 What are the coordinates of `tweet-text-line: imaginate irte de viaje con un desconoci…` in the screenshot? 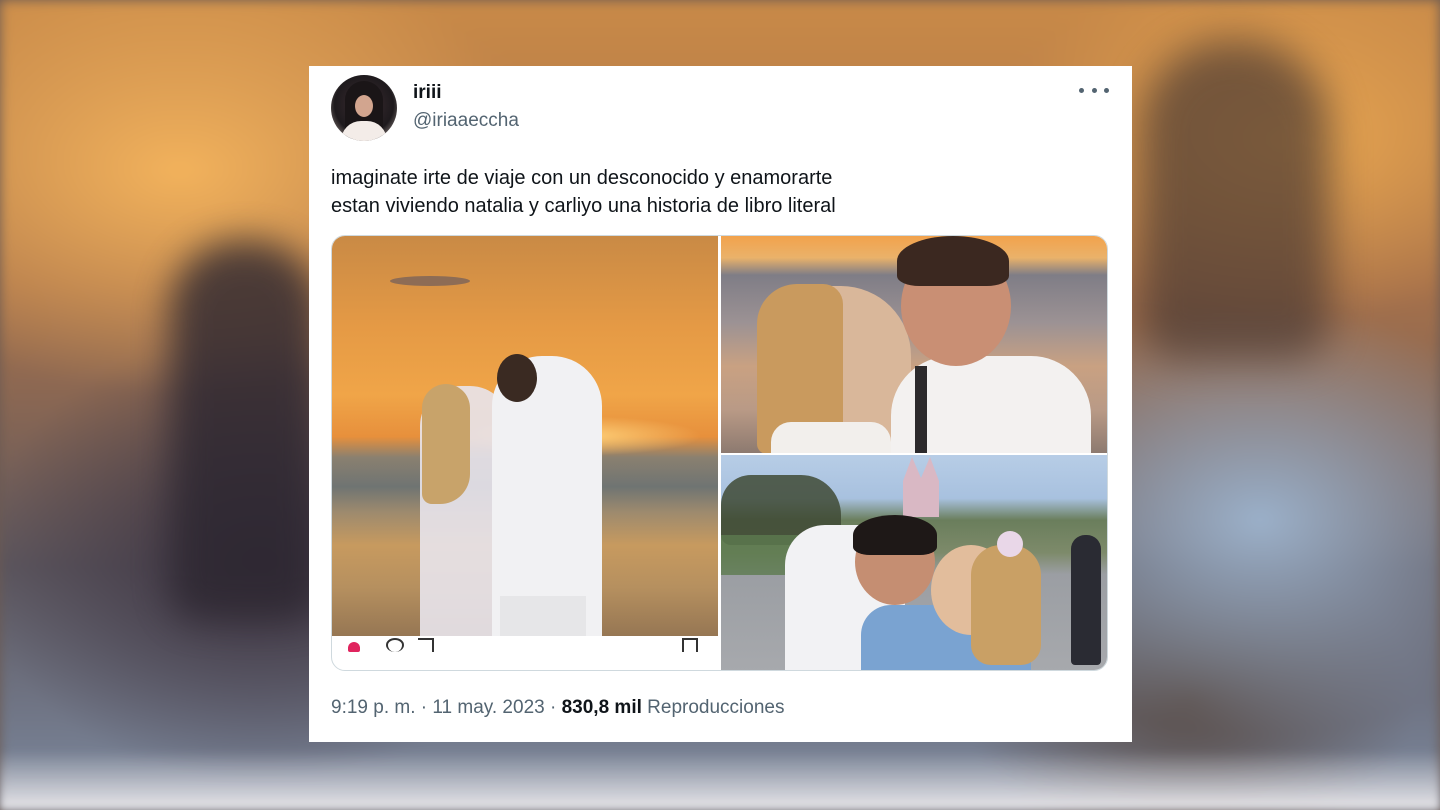 It's located at (582, 178).